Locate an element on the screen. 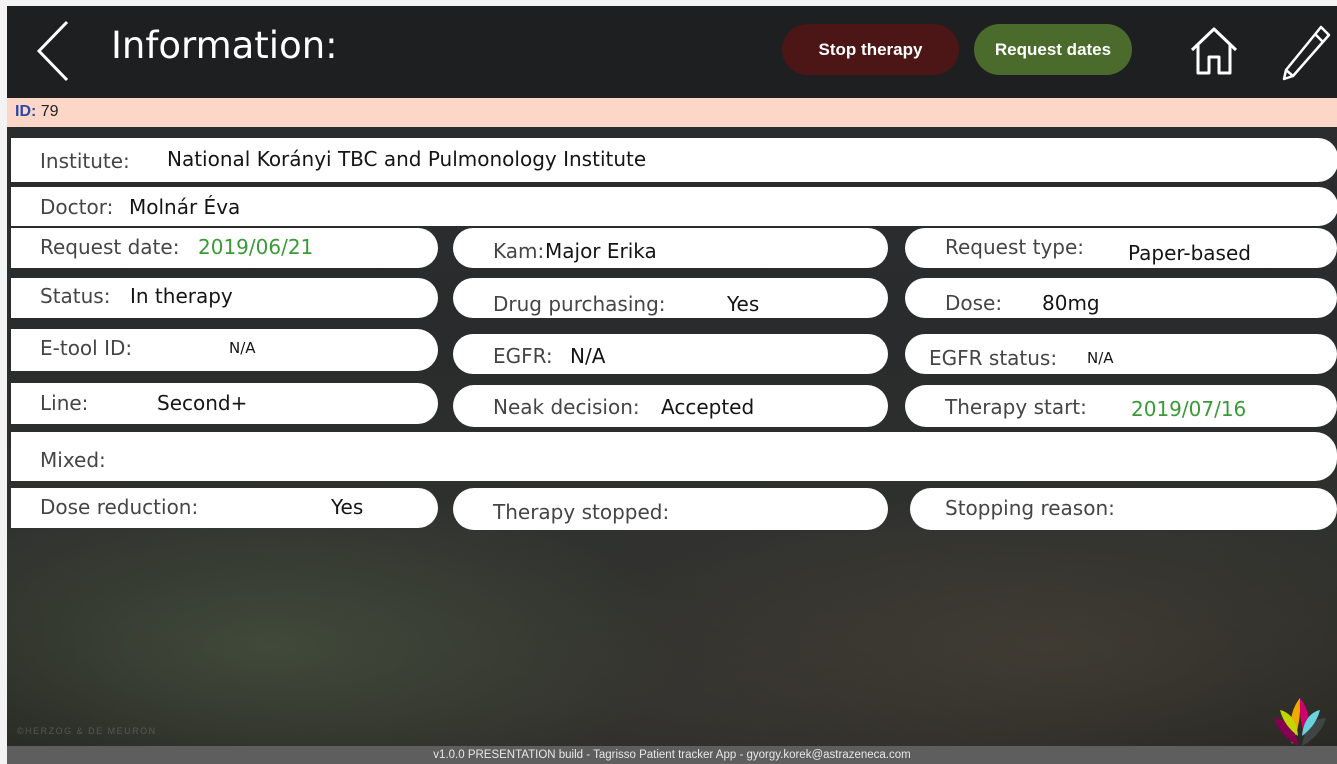  egfr-label: EGFR: is located at coordinates (523, 356).